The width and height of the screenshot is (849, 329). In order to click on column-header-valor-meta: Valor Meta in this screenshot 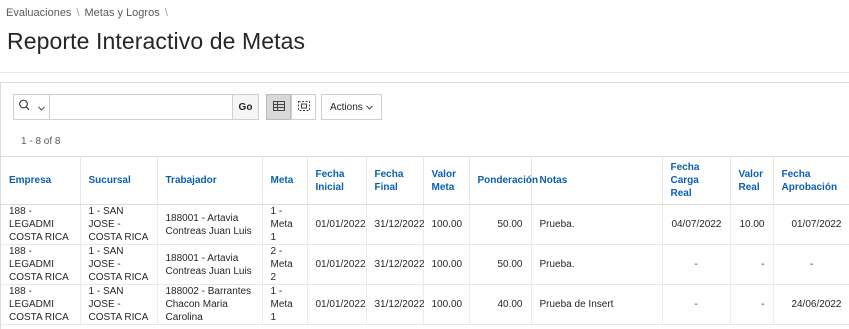, I will do `click(446, 180)`.